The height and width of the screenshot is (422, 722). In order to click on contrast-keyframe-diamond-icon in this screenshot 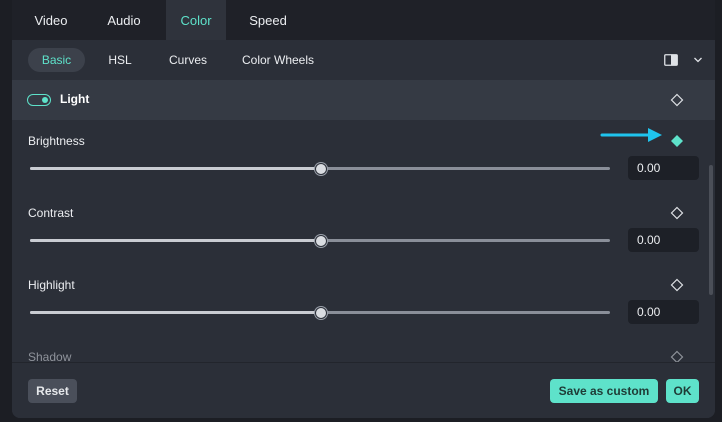, I will do `click(677, 213)`.